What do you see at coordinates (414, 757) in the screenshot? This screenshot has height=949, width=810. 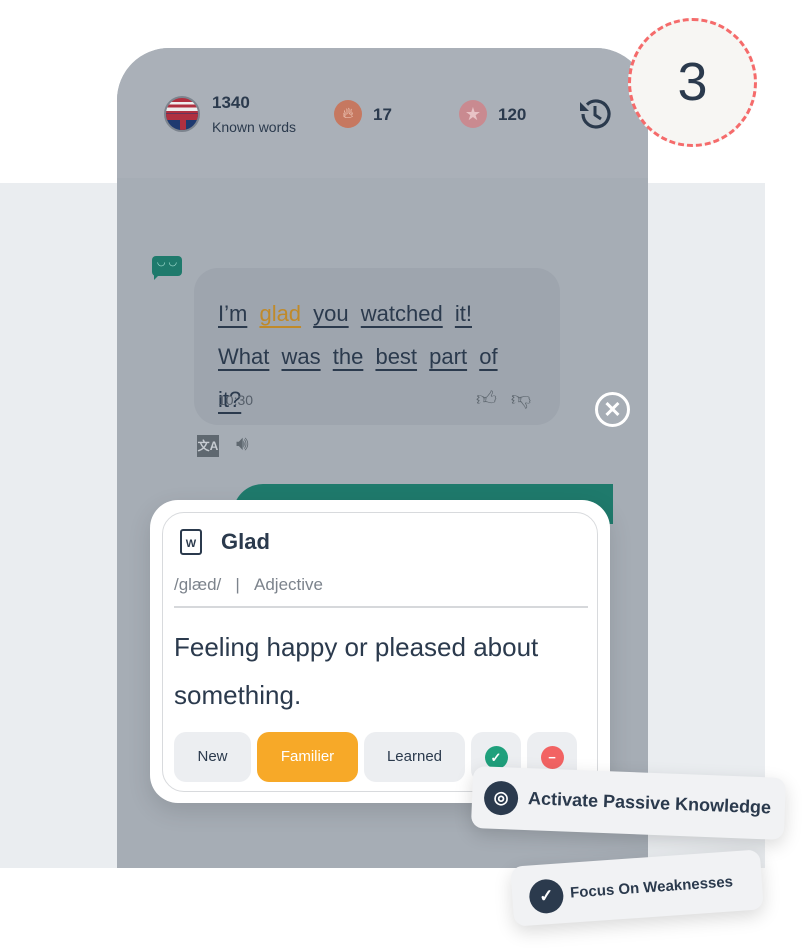 I see `learned-button: Learned` at bounding box center [414, 757].